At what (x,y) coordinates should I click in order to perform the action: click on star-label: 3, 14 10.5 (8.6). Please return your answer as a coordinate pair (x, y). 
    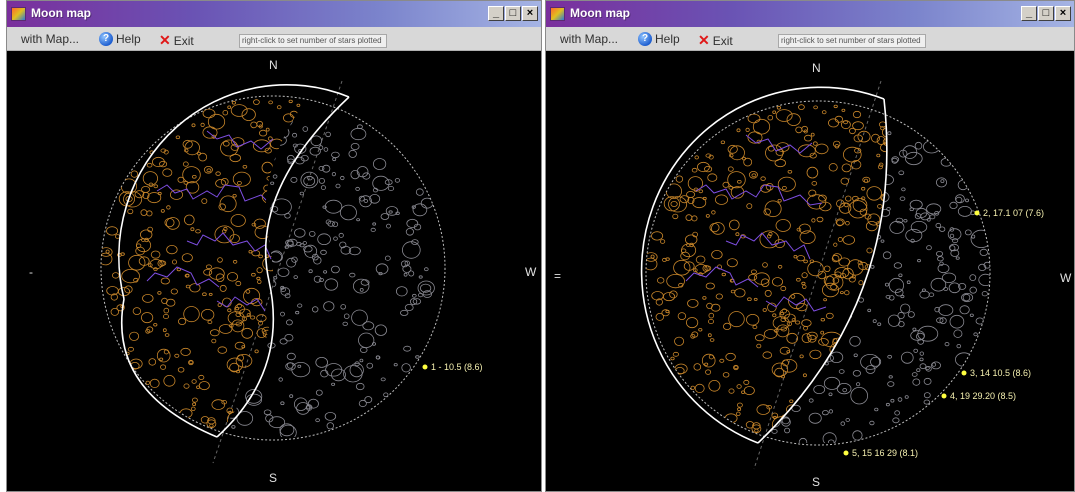
    Looking at the image, I should click on (1001, 373).